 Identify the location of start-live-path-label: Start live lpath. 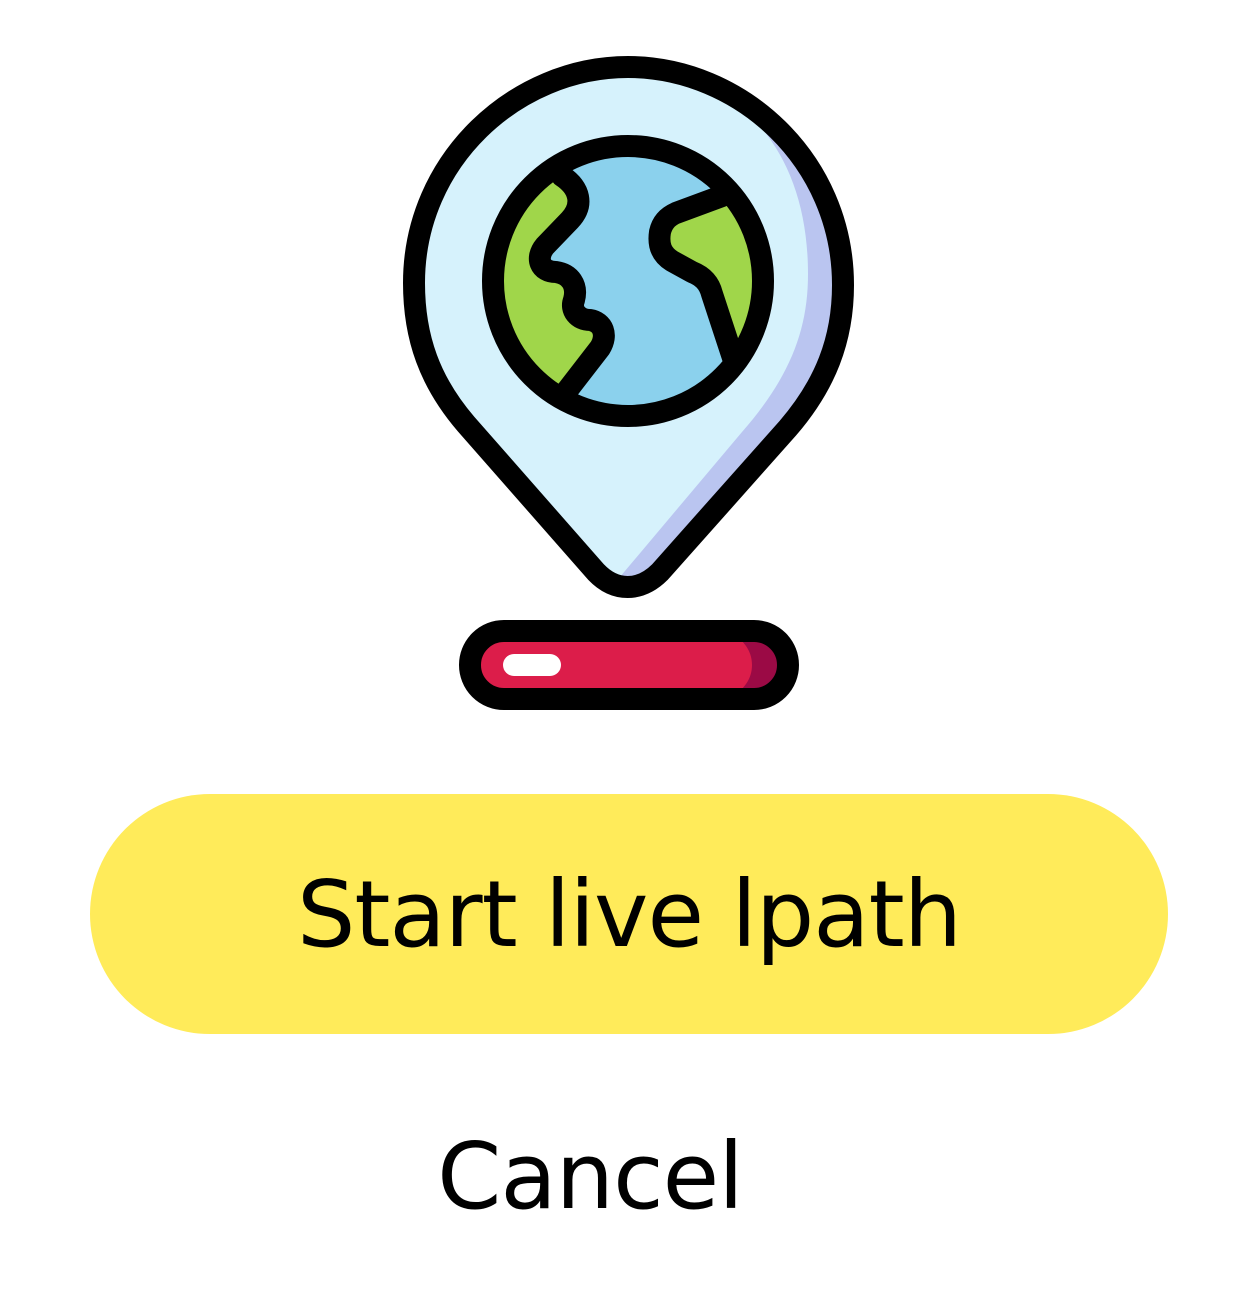
(629, 914).